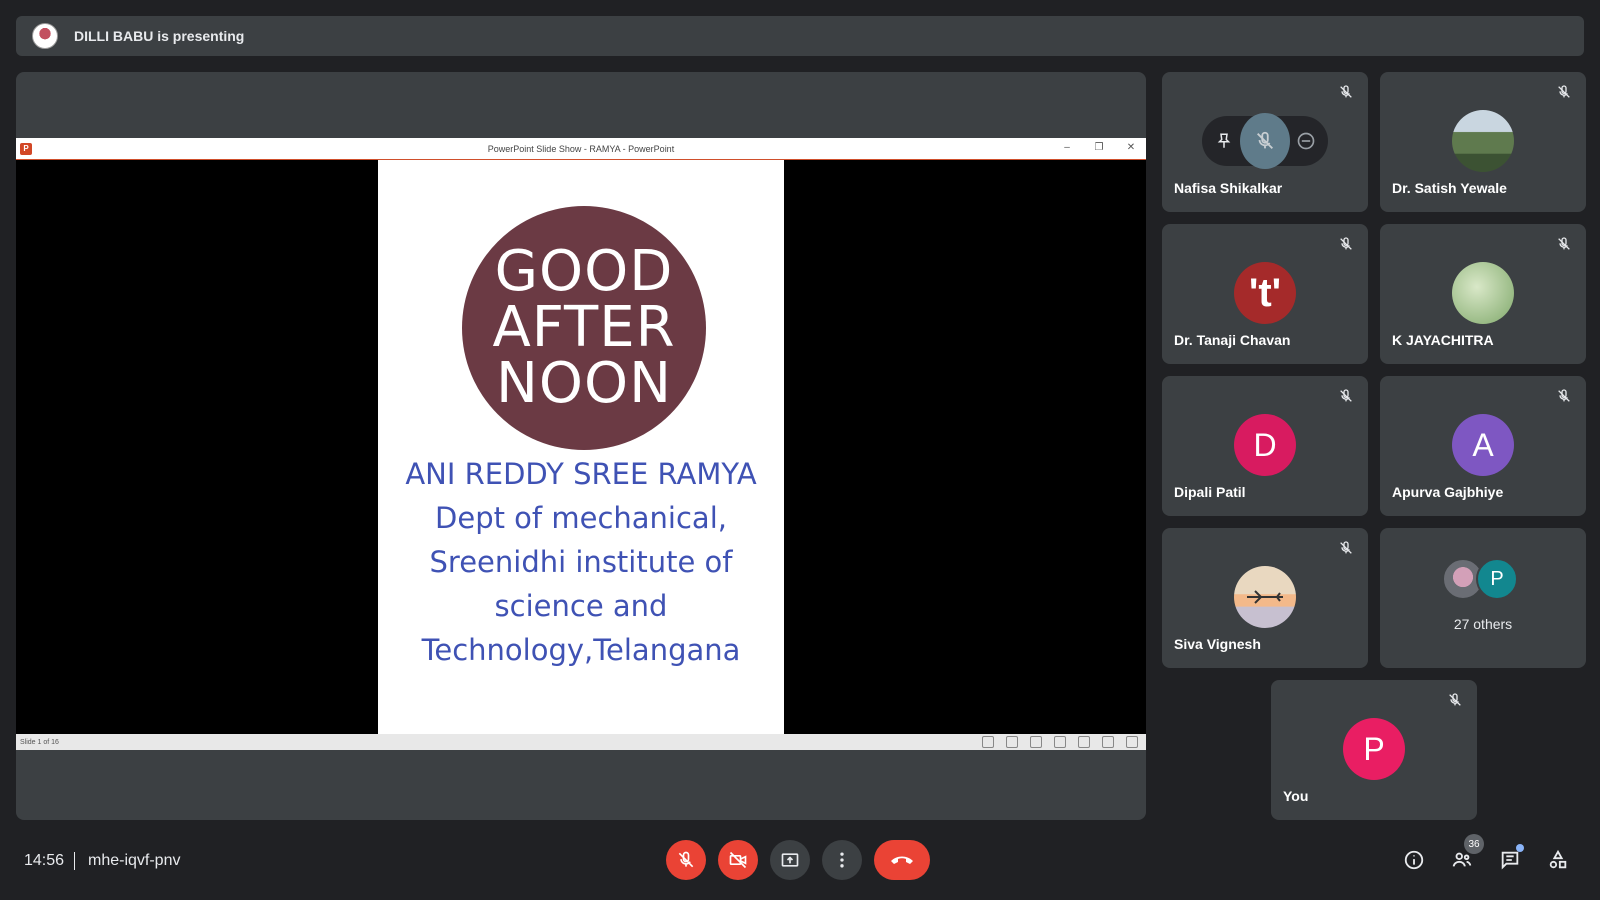  What do you see at coordinates (1296, 796) in the screenshot?
I see `self-name: You` at bounding box center [1296, 796].